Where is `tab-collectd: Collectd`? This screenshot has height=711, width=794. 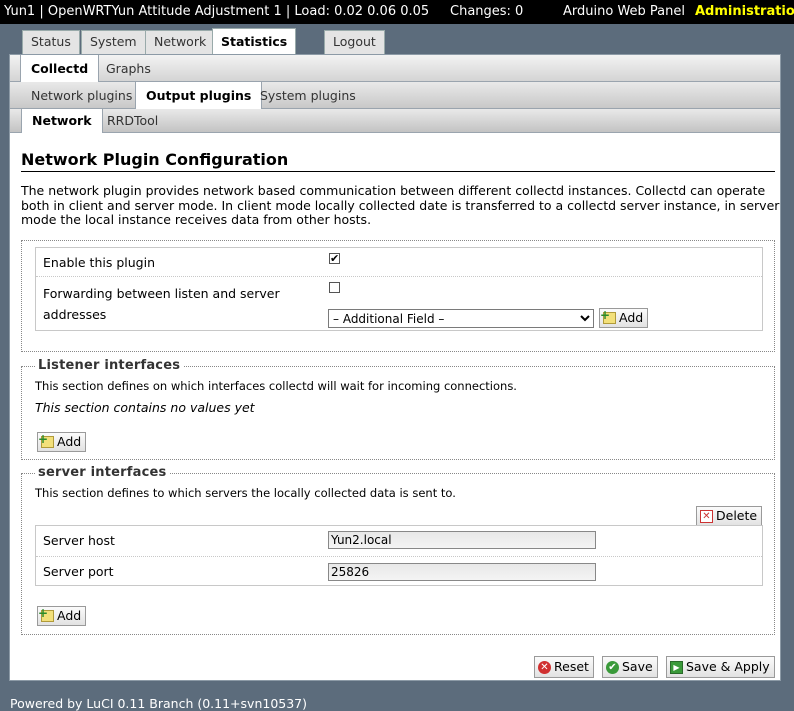
tab-collectd: Collectd is located at coordinates (60, 68).